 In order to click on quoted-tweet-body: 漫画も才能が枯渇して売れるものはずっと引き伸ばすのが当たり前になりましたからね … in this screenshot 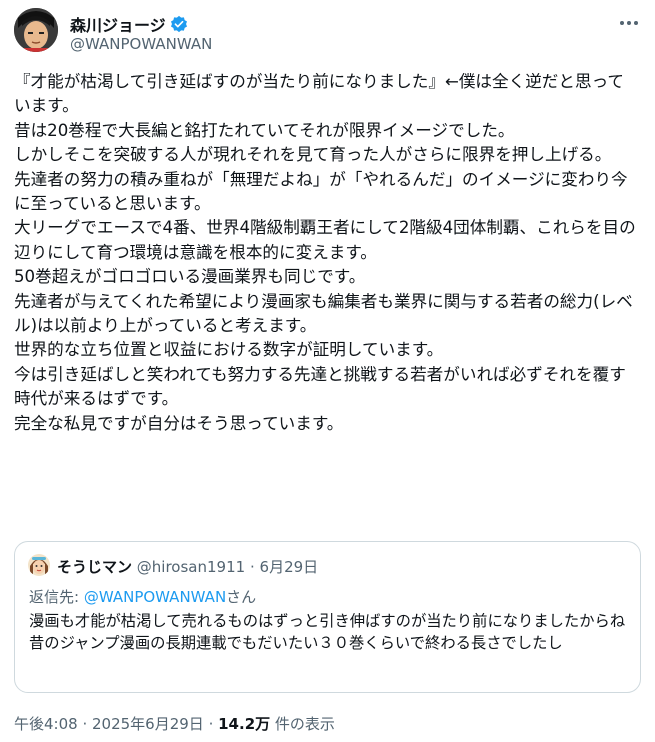, I will do `click(327, 632)`.